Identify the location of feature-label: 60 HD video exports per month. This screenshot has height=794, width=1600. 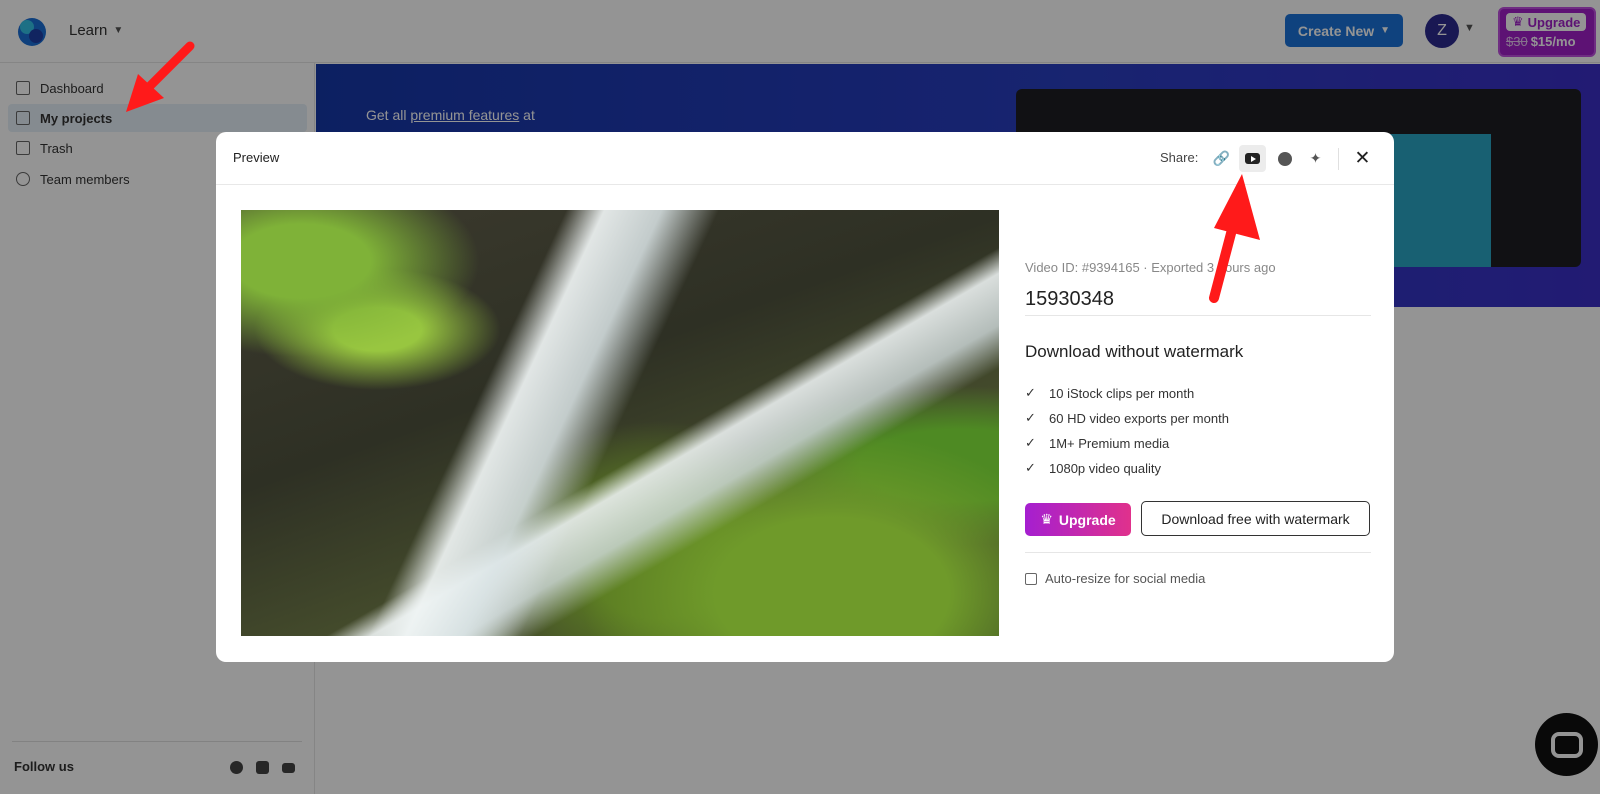
(1139, 418).